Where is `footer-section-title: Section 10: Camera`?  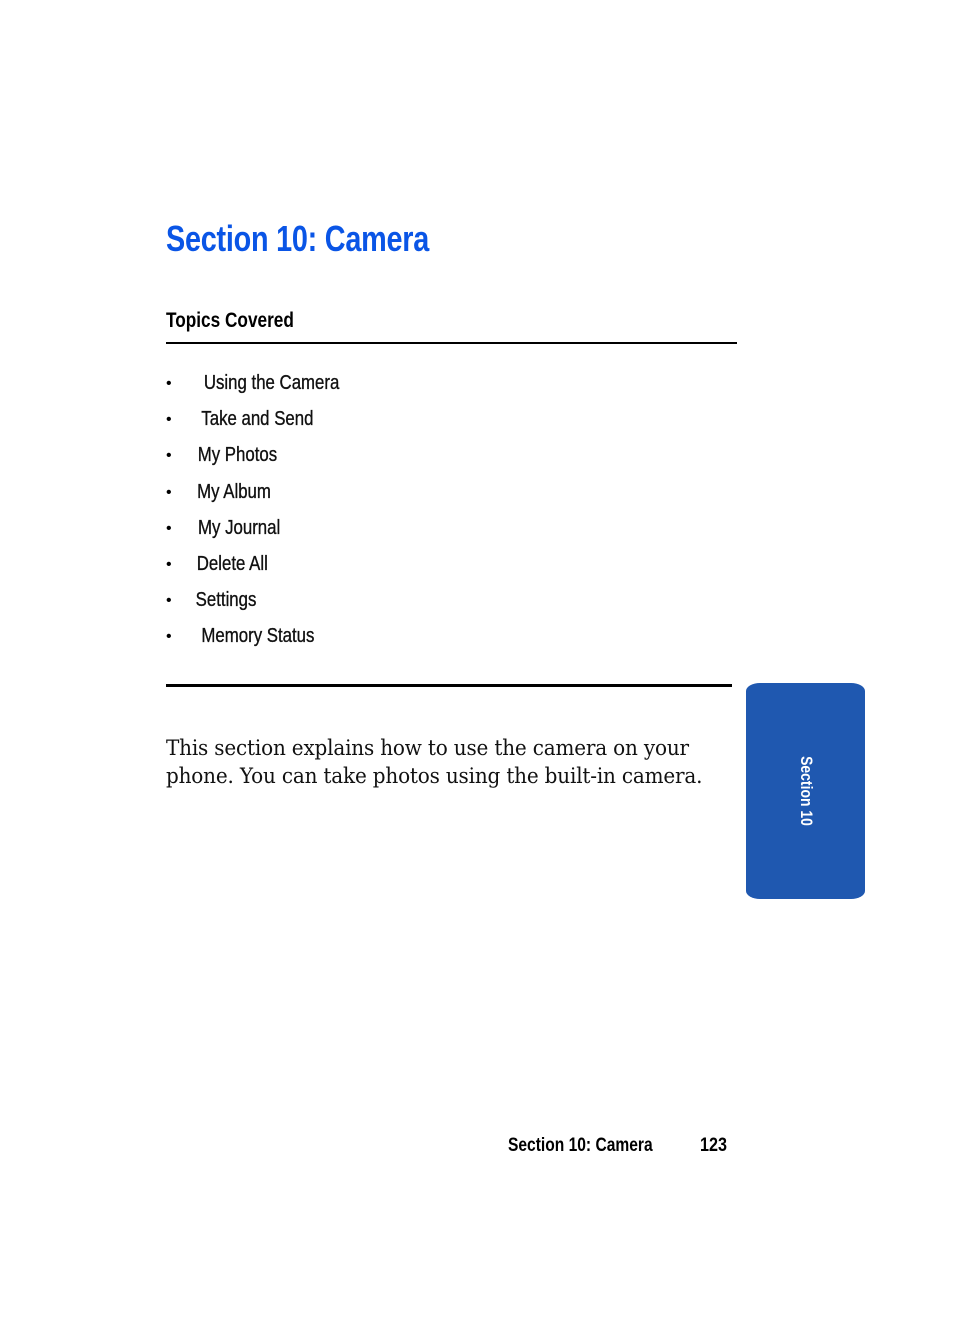
footer-section-title: Section 10: Camera is located at coordinates (580, 1145).